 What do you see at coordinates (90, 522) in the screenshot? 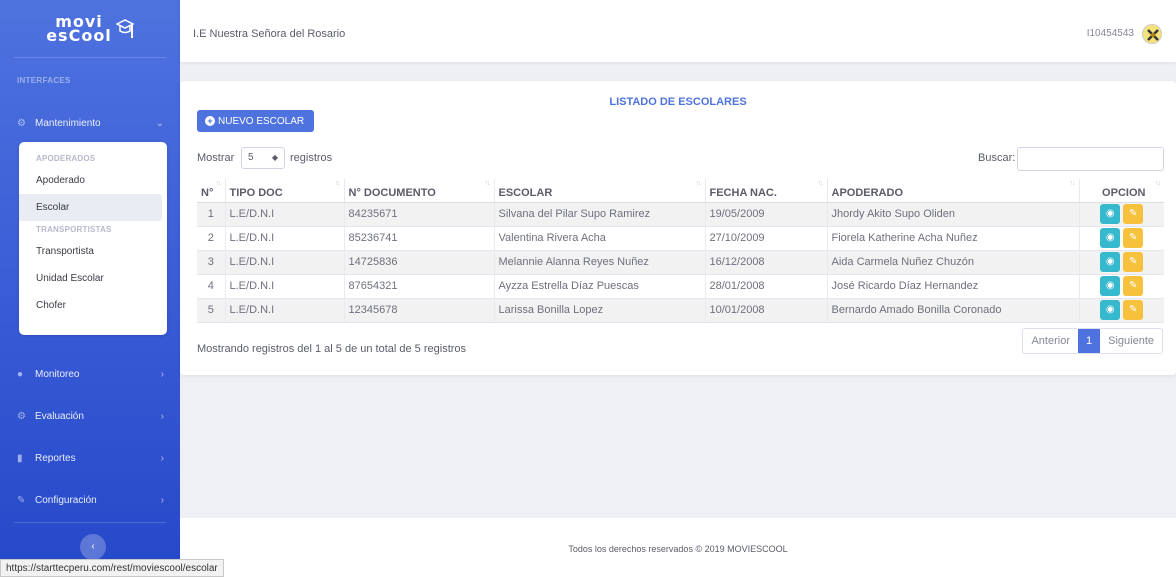
I see `sidebar-divider` at bounding box center [90, 522].